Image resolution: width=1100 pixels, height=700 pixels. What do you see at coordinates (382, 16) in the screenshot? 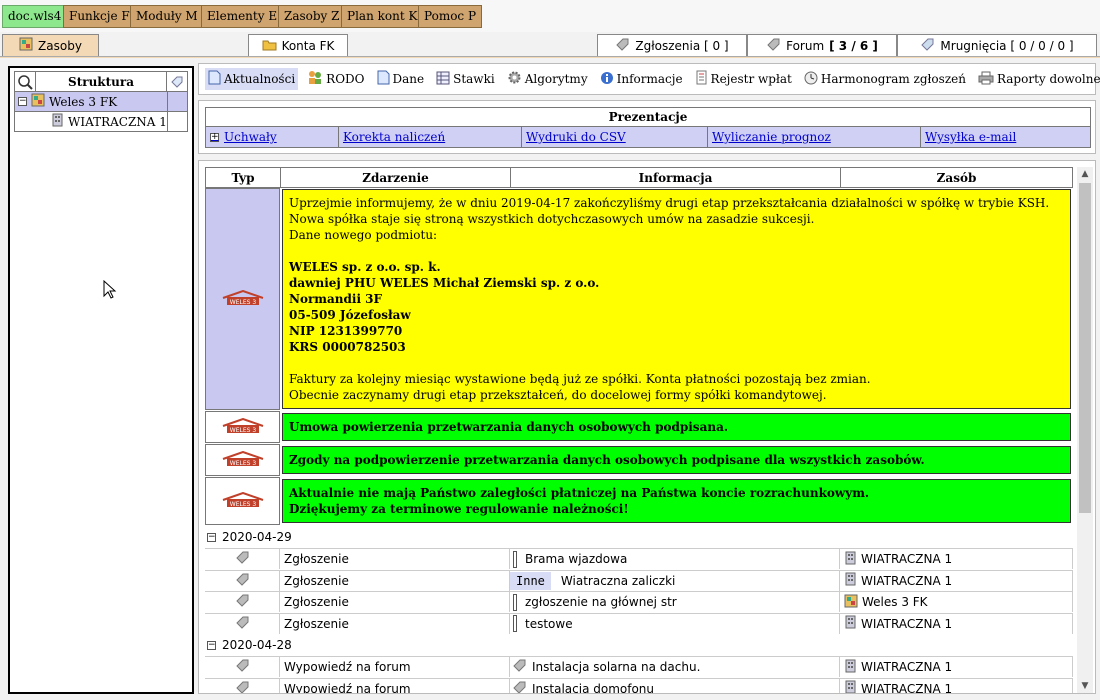
I see `menu-plan-kont: Plan kont K` at bounding box center [382, 16].